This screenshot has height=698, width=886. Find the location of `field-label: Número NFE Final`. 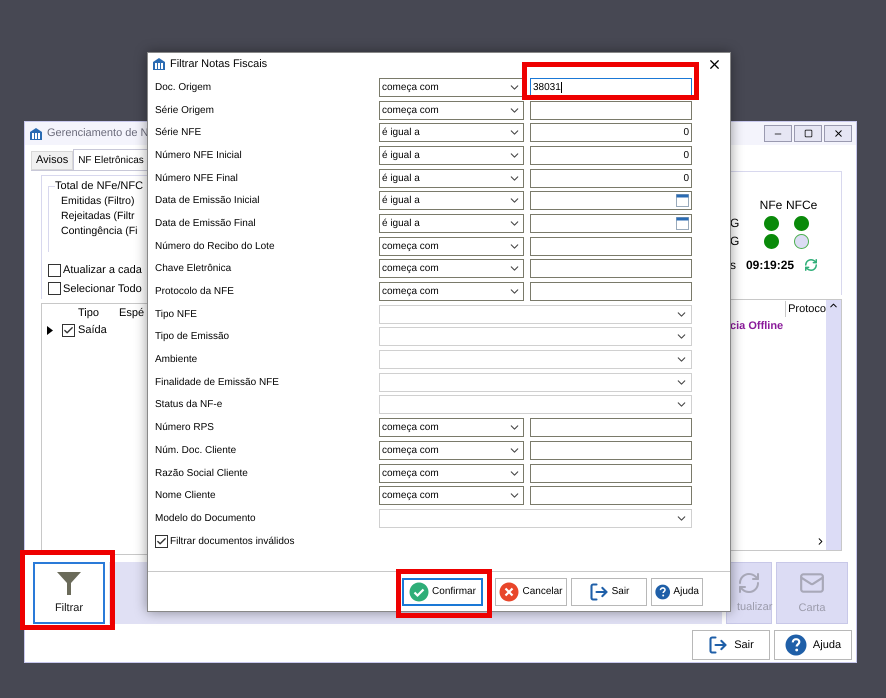

field-label: Número NFE Final is located at coordinates (197, 179).